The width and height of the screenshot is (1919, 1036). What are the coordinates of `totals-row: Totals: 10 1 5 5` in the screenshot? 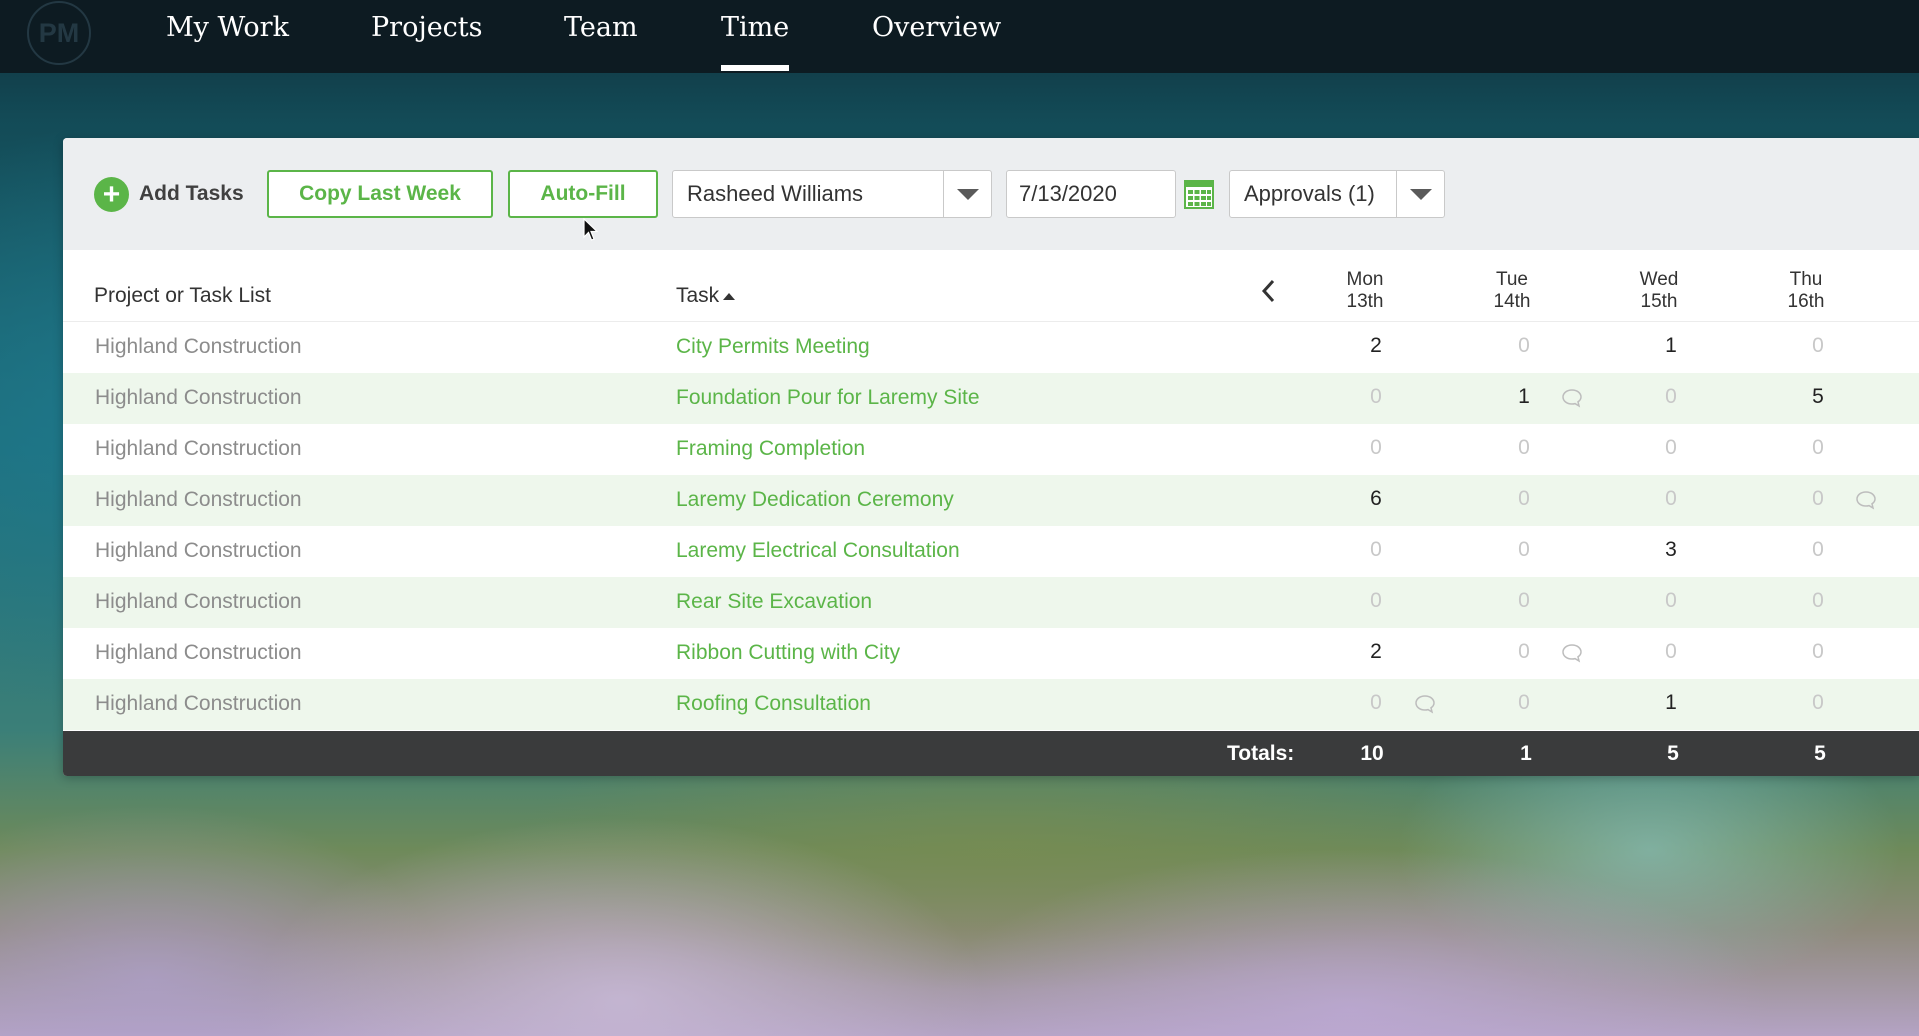 It's located at (991, 753).